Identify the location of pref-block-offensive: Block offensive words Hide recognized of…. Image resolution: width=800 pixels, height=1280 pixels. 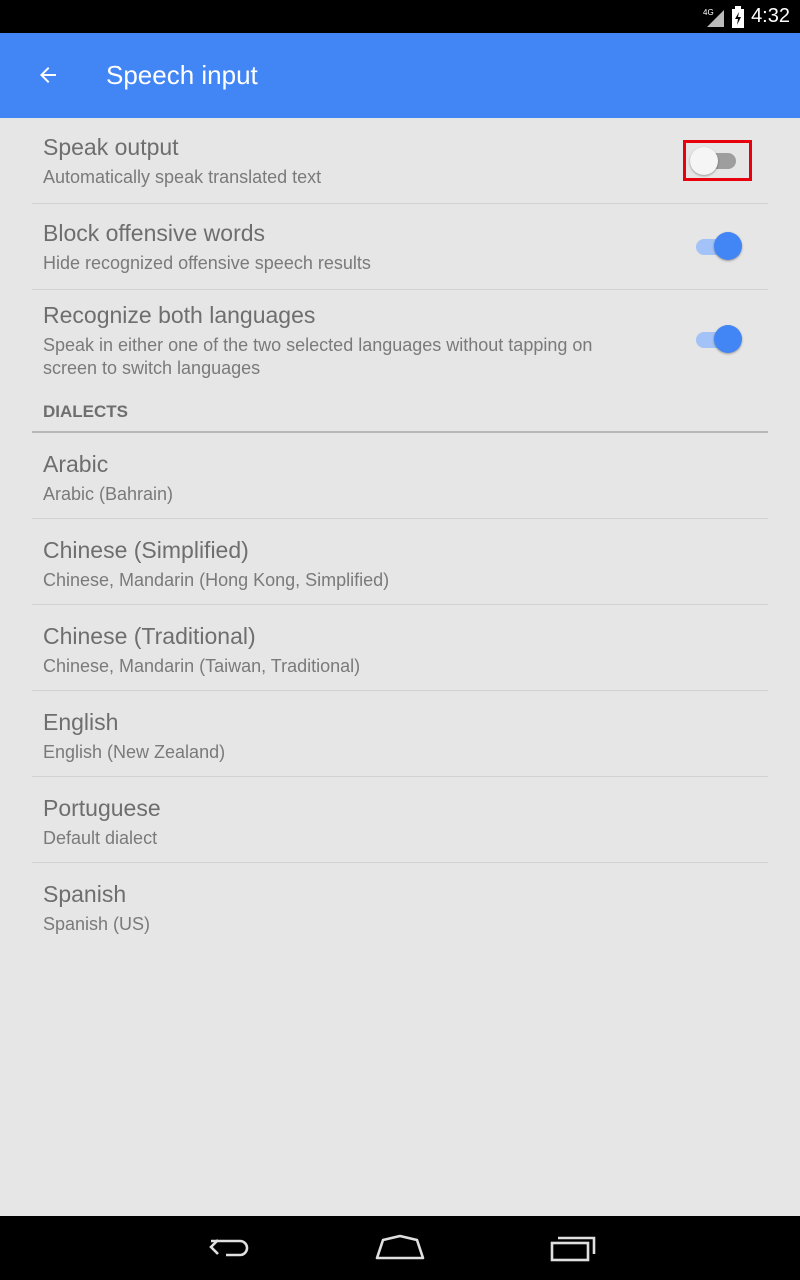
(400, 247).